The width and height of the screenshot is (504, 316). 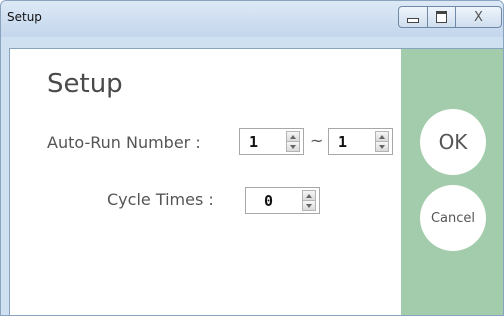 What do you see at coordinates (124, 142) in the screenshot?
I see `auto-run-number-label: Auto-Run Number :` at bounding box center [124, 142].